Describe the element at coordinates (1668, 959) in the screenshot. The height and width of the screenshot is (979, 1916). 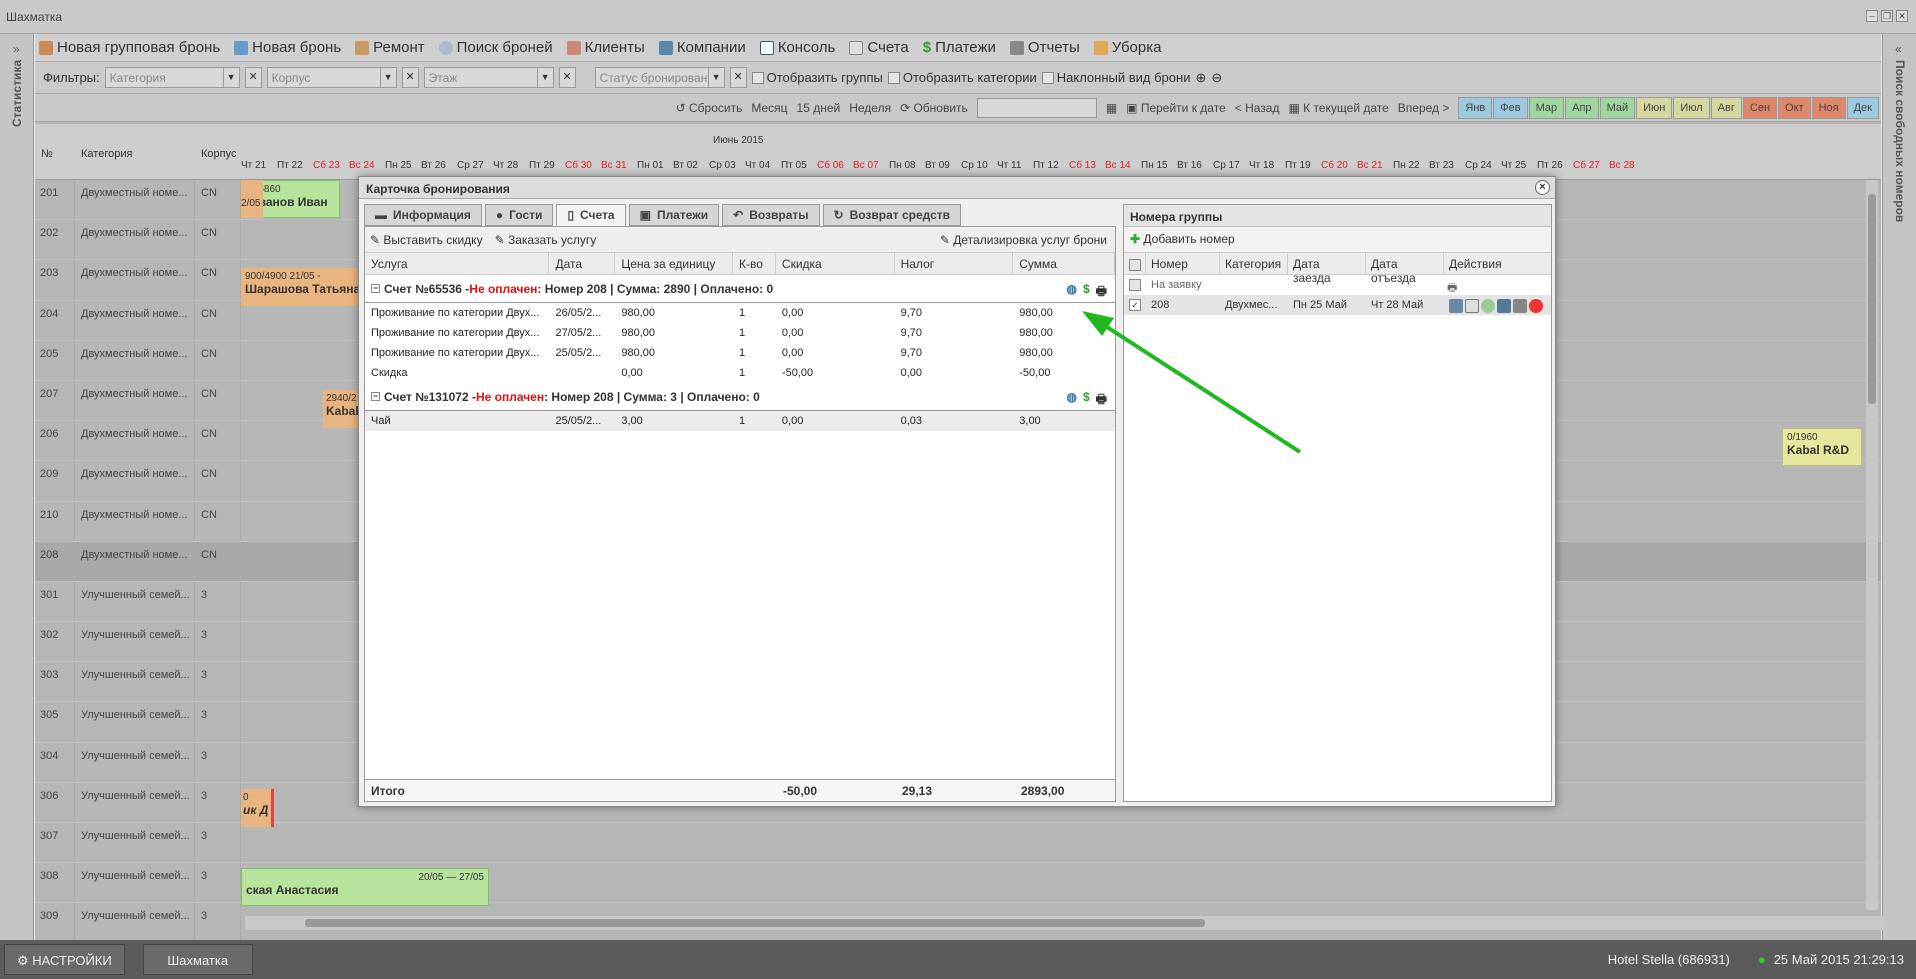
I see `hotel-label: Hotel Stella (686931)` at that location.